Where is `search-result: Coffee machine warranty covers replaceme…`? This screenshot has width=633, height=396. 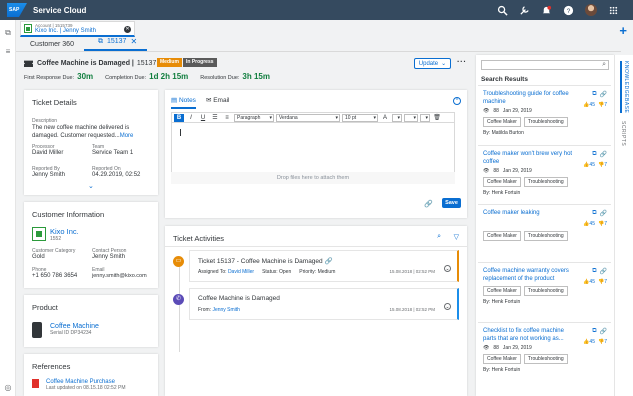 search-result: Coffee machine warranty covers replaceme… is located at coordinates (544, 291).